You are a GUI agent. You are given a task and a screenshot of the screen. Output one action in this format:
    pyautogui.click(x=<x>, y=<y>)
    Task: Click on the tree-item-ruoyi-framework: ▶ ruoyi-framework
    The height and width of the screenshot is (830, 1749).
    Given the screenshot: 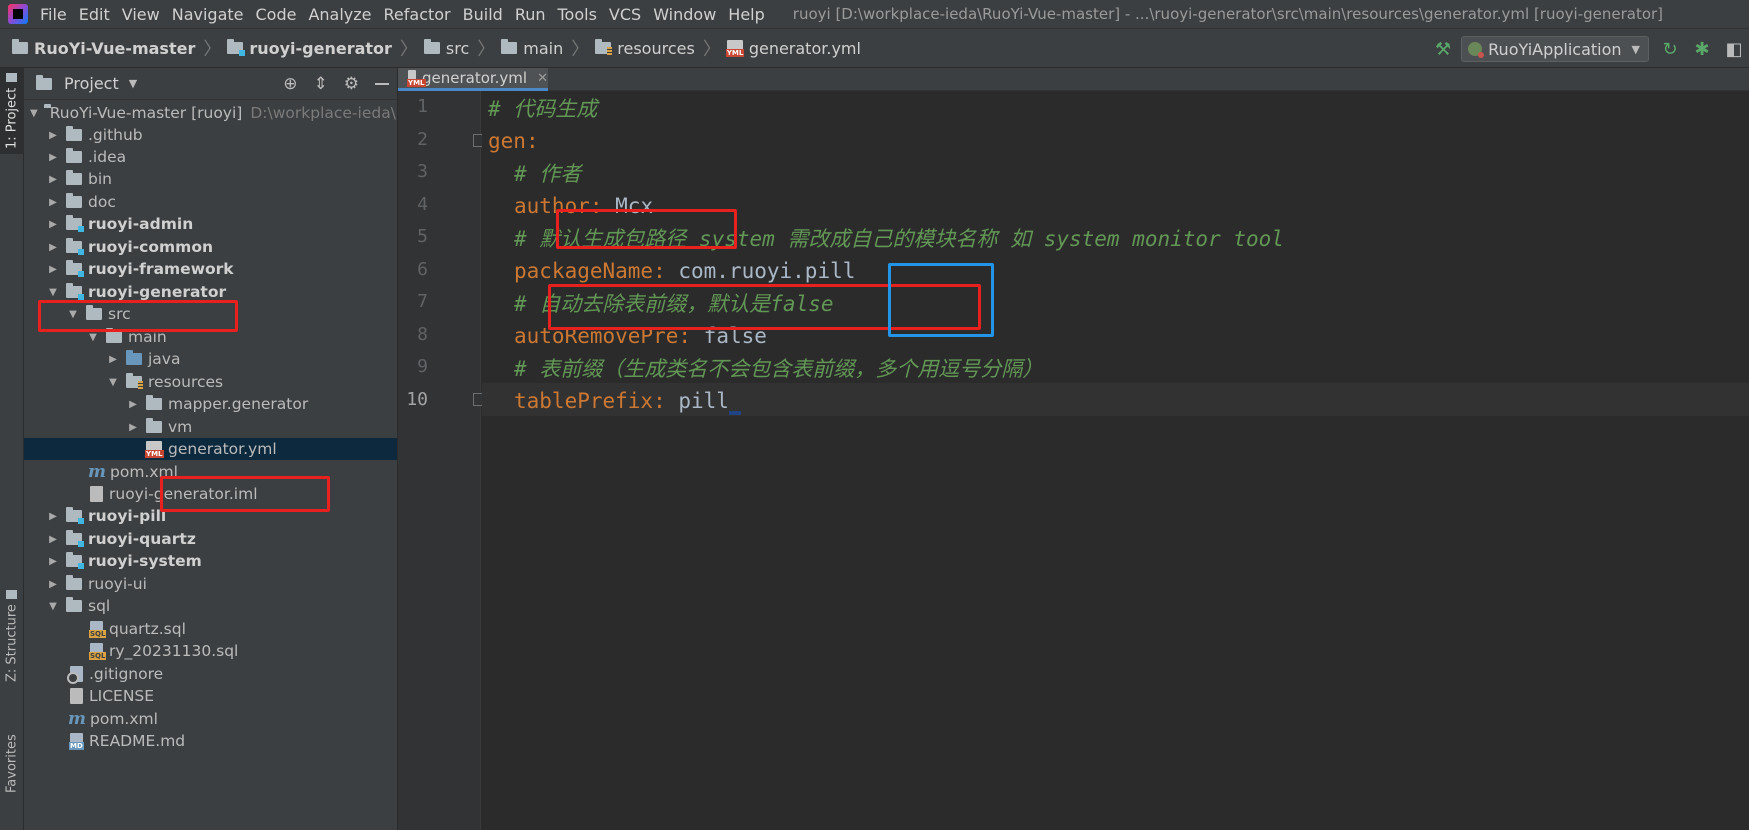 What is the action you would take?
    pyautogui.click(x=210, y=269)
    